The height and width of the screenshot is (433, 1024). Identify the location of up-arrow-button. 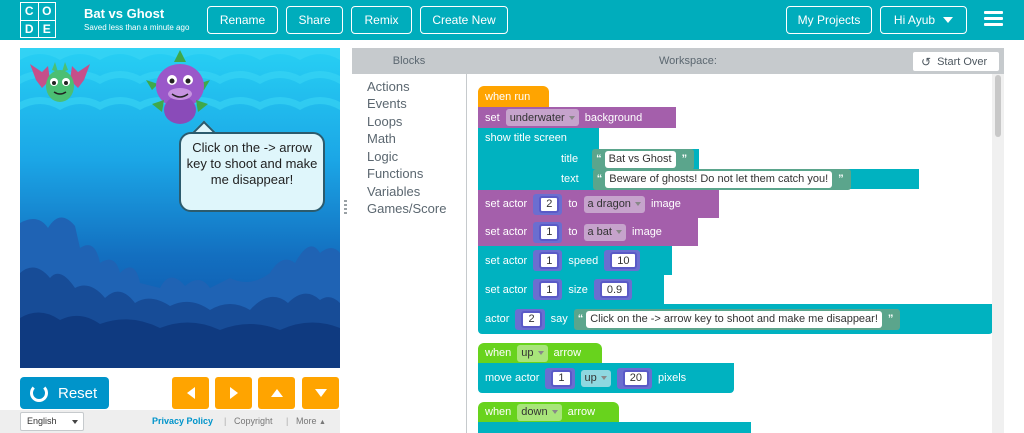
(276, 393).